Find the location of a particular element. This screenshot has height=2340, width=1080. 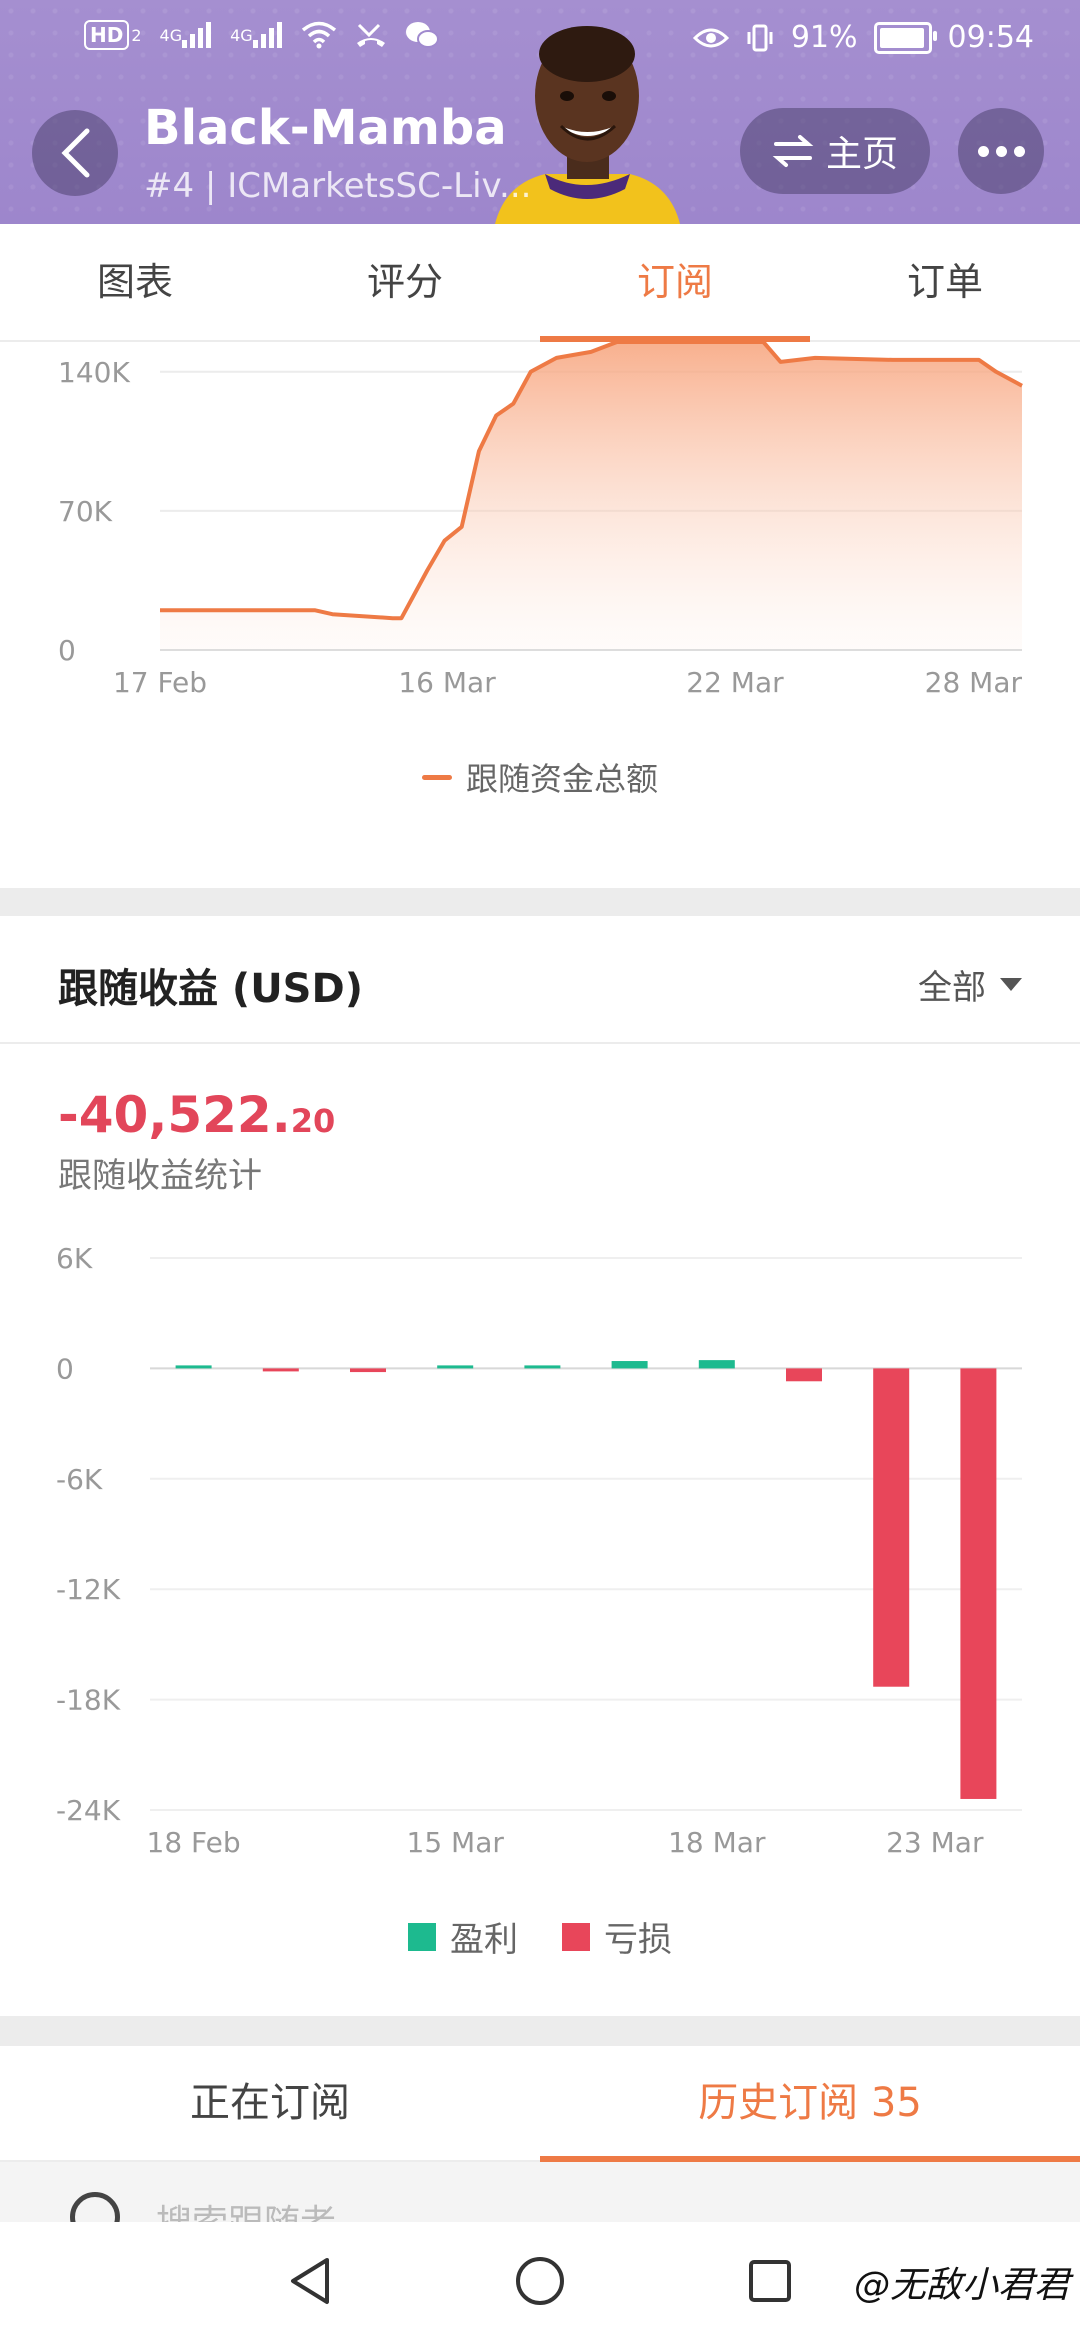

tab-subscription: 订阅 is located at coordinates (675, 283).